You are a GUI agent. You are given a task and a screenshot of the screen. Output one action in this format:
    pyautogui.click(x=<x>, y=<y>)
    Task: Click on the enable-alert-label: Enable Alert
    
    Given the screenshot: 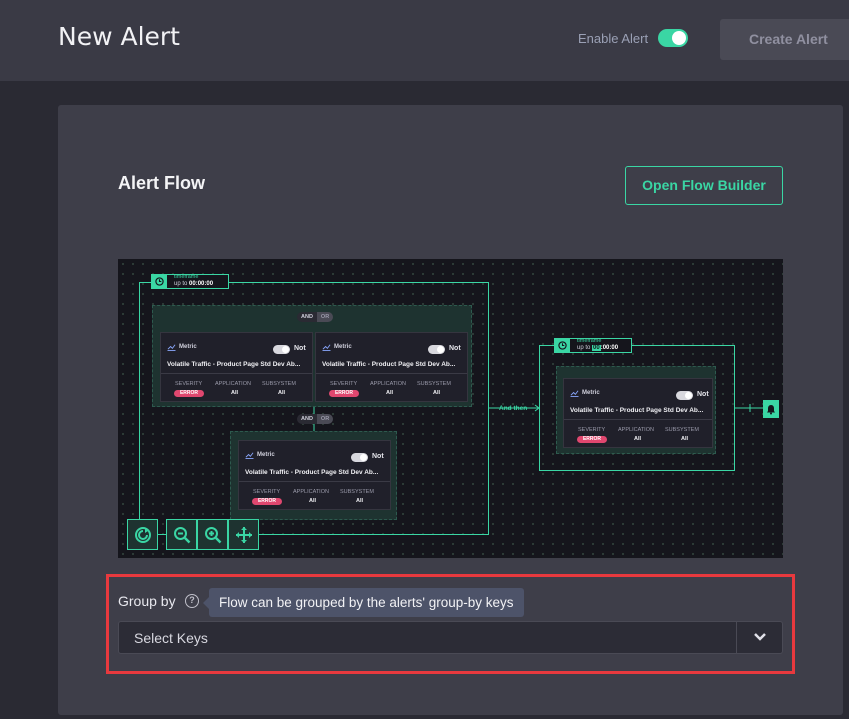 What is the action you would take?
    pyautogui.click(x=613, y=38)
    